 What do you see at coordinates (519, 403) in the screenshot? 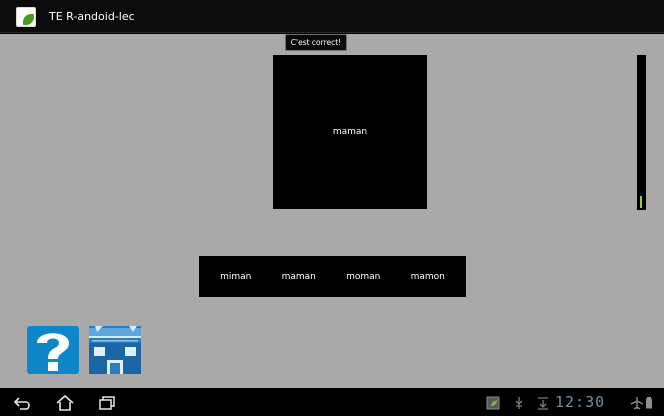
I see `usb-icon` at bounding box center [519, 403].